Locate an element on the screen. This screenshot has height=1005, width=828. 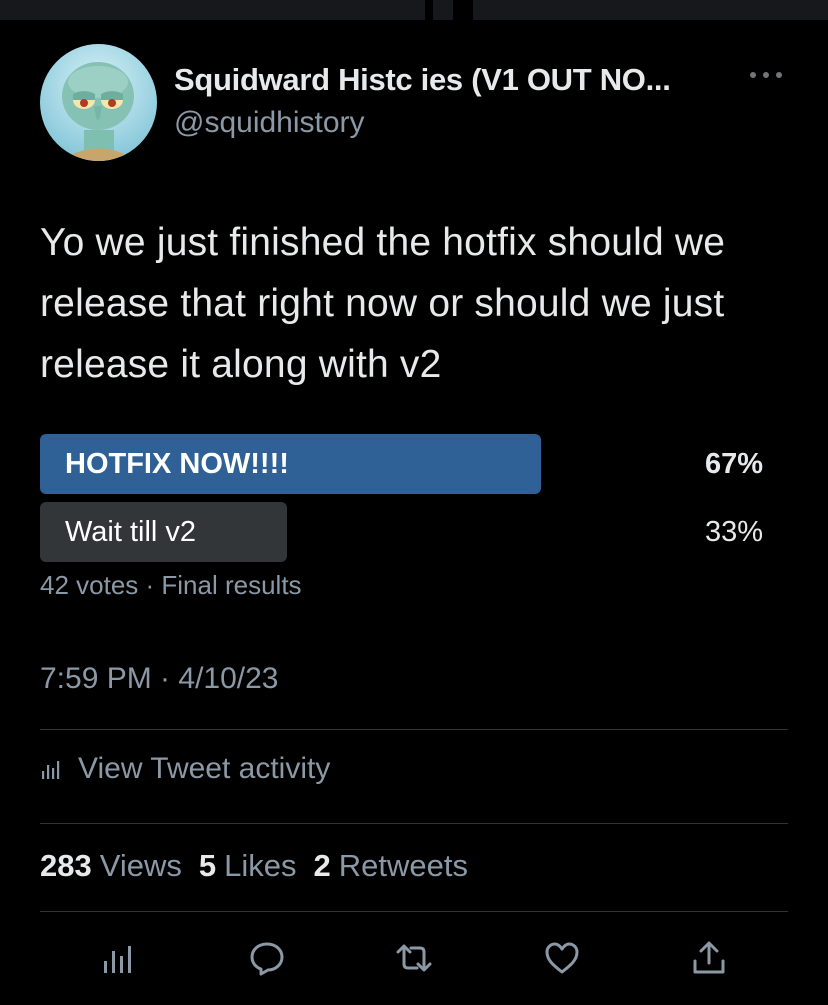
stat-label: Views is located at coordinates (140, 865).